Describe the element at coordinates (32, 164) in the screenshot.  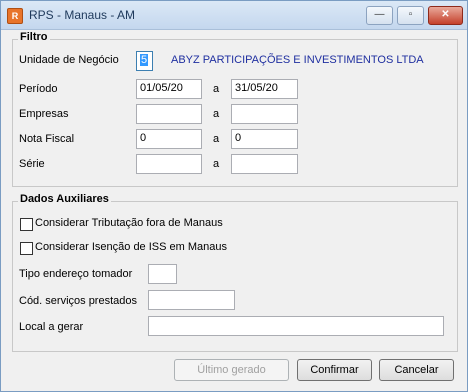
I see `serie-label: Série` at that location.